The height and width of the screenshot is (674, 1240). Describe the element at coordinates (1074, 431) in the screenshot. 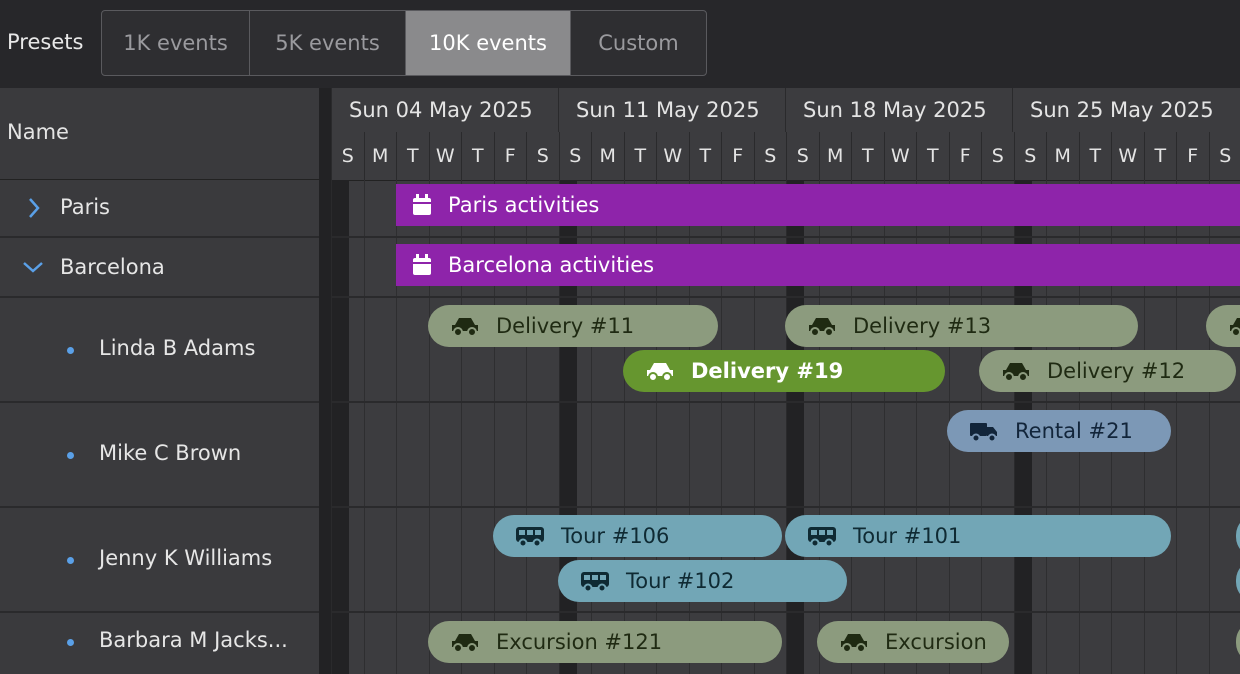

I see `event-label: Rental #21` at that location.